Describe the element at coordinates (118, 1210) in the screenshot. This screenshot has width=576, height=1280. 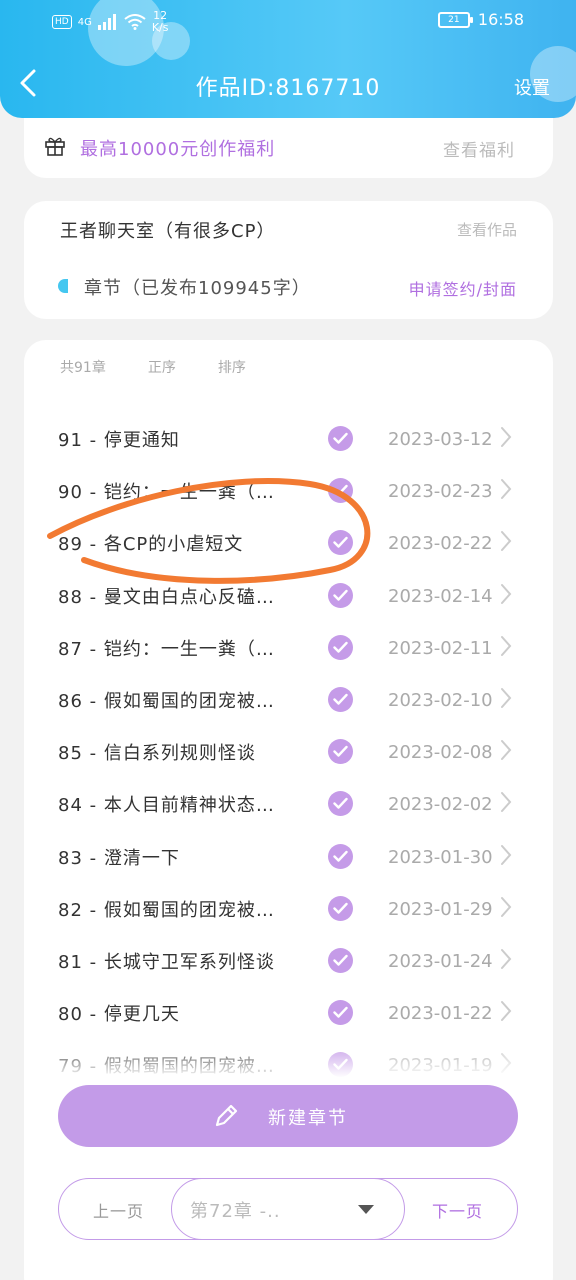
I see `prev-page-button: 上一页` at that location.